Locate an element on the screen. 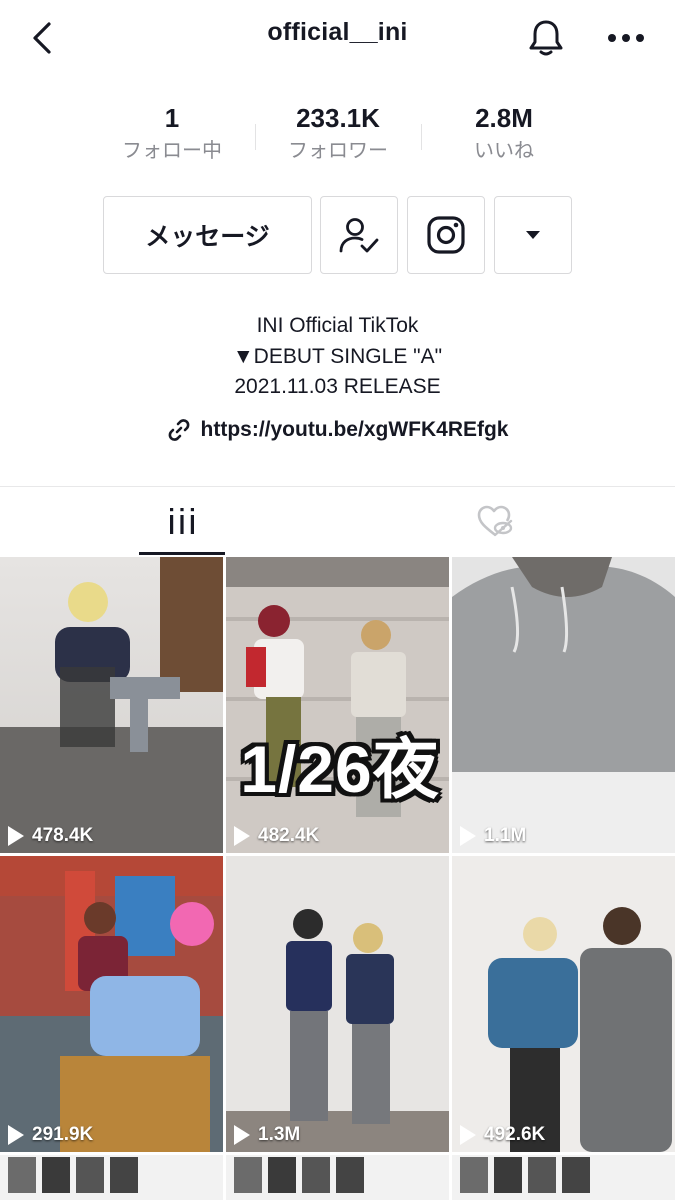 The height and width of the screenshot is (1200, 675). following-stat: 1 フォロー中 is located at coordinates (172, 134).